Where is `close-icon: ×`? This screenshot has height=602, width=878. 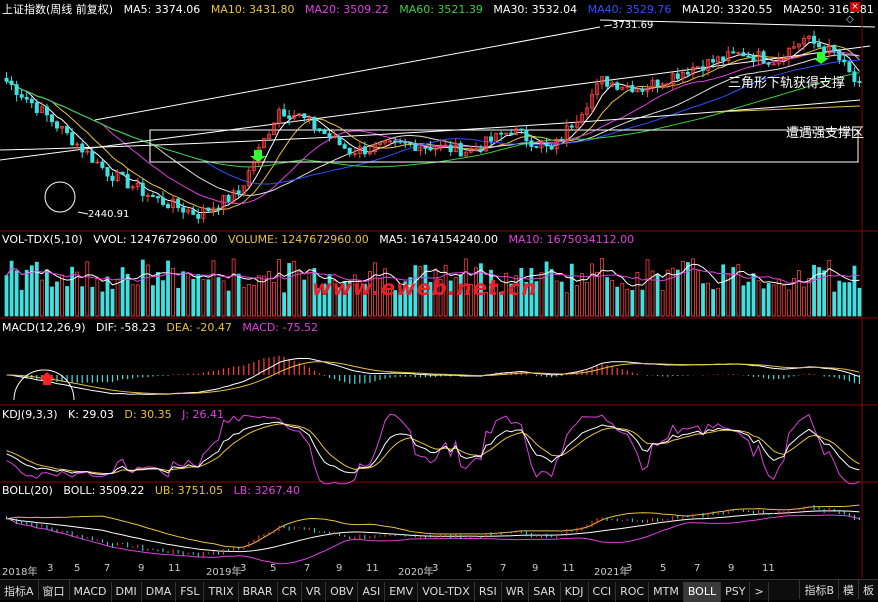 close-icon: × is located at coordinates (855, 7).